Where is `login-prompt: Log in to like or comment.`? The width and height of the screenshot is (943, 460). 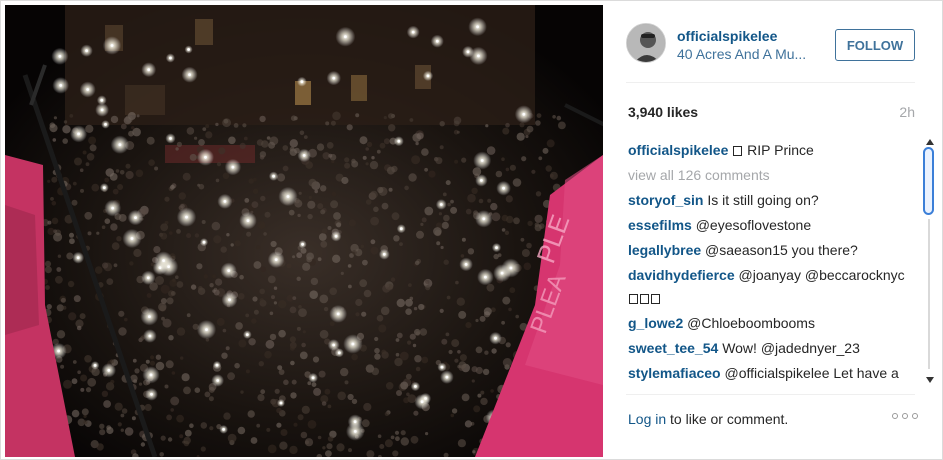 login-prompt: Log in to like or comment. is located at coordinates (708, 419).